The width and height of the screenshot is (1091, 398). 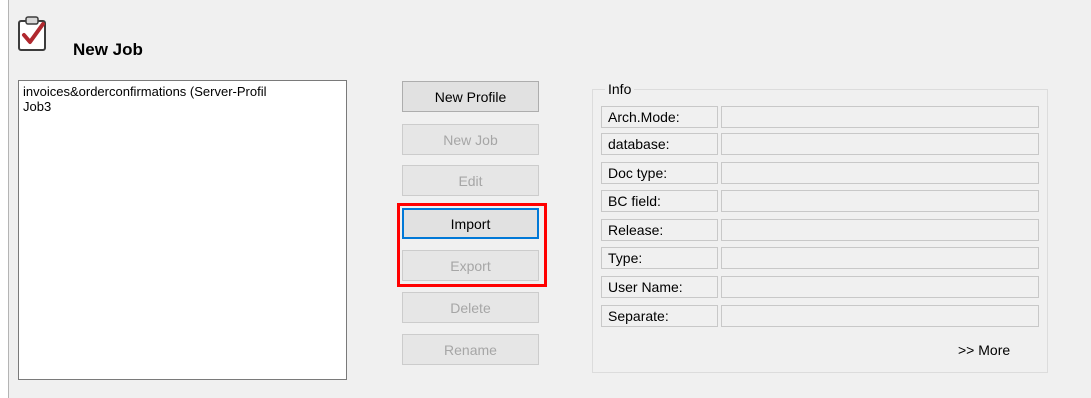 What do you see at coordinates (659, 144) in the screenshot?
I see `info-label: database:` at bounding box center [659, 144].